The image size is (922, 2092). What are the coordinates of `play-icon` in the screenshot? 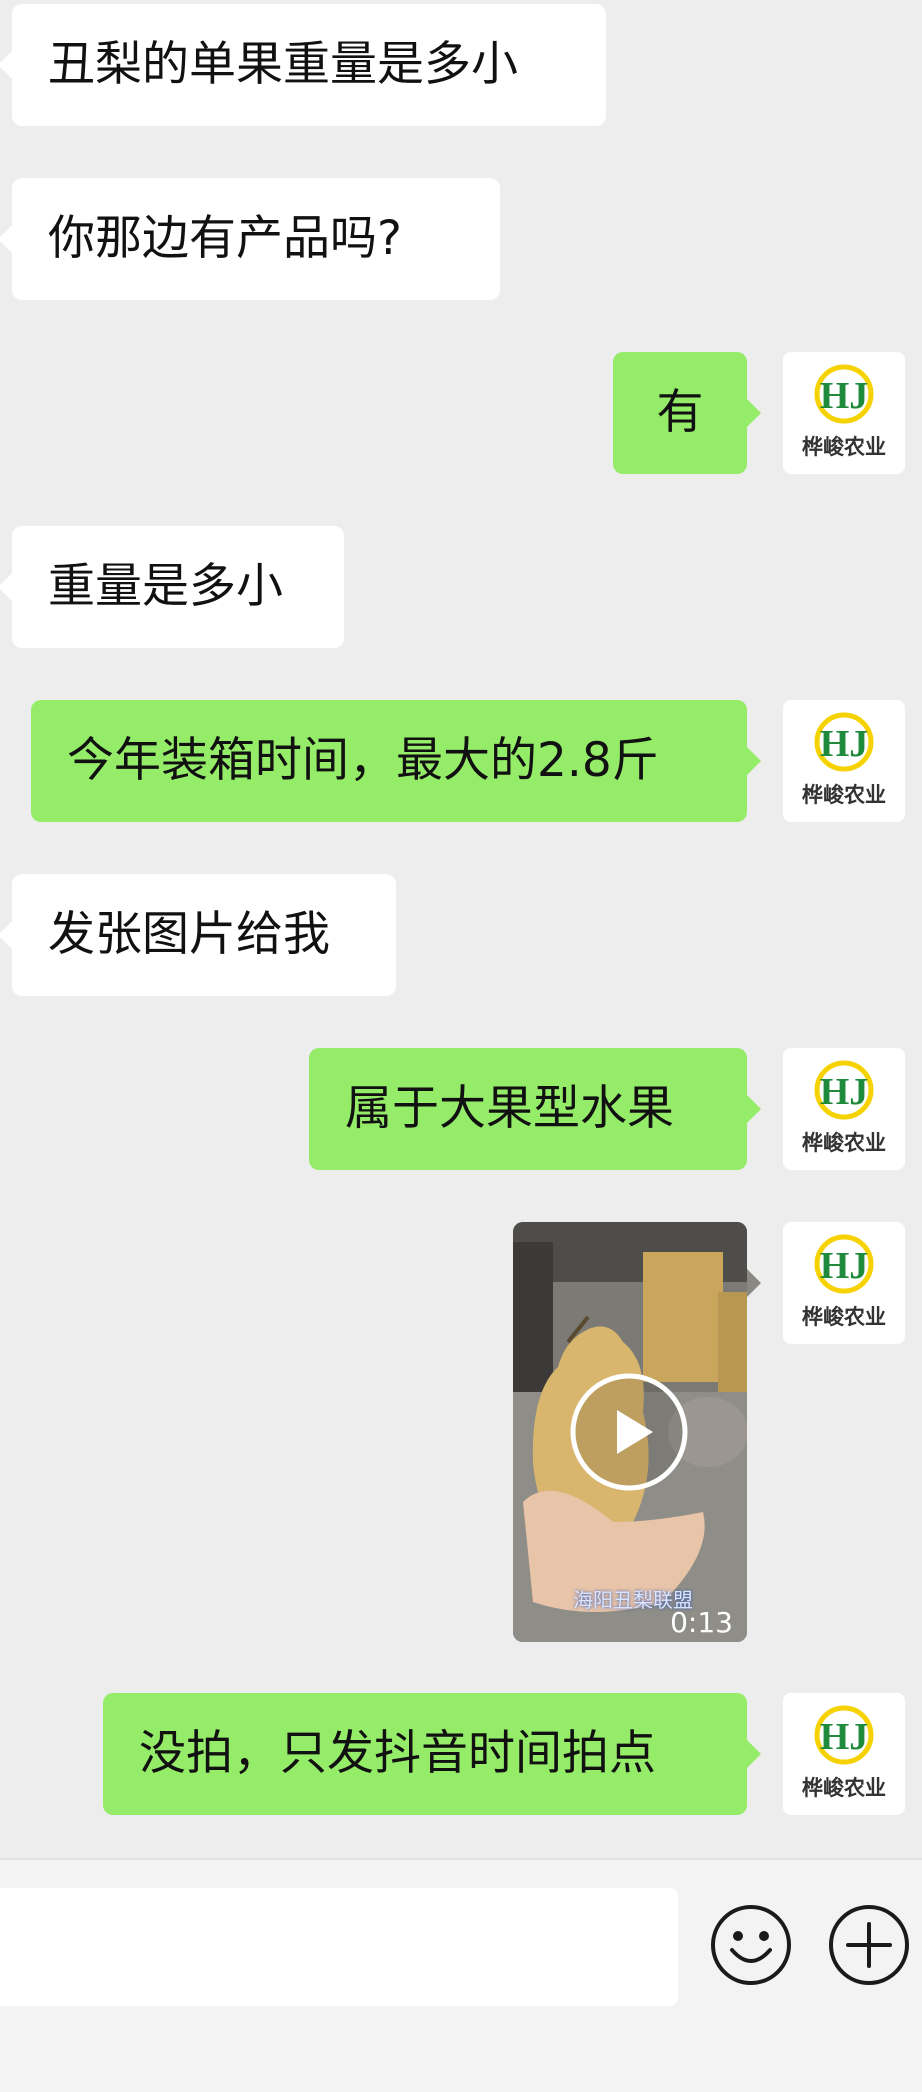 It's located at (629, 1432).